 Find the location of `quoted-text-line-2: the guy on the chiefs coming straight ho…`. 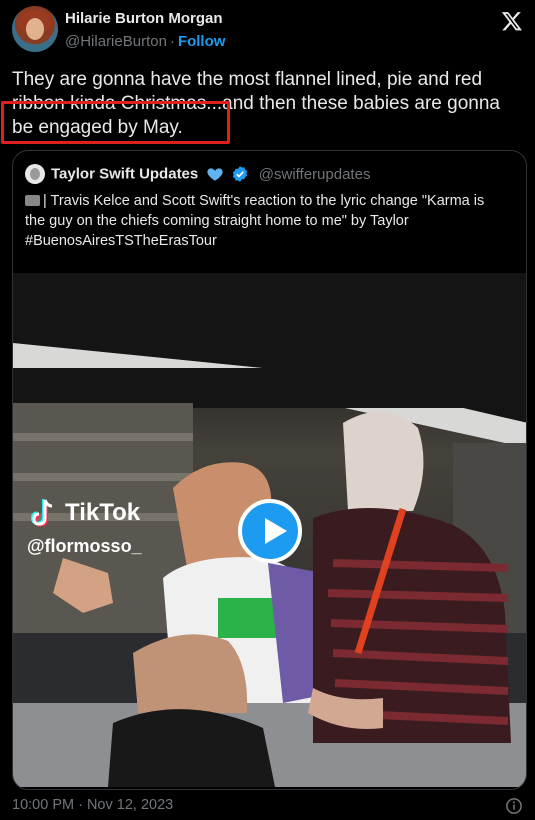

quoted-text-line-2: the guy on the chiefs coming straight ho… is located at coordinates (217, 221).